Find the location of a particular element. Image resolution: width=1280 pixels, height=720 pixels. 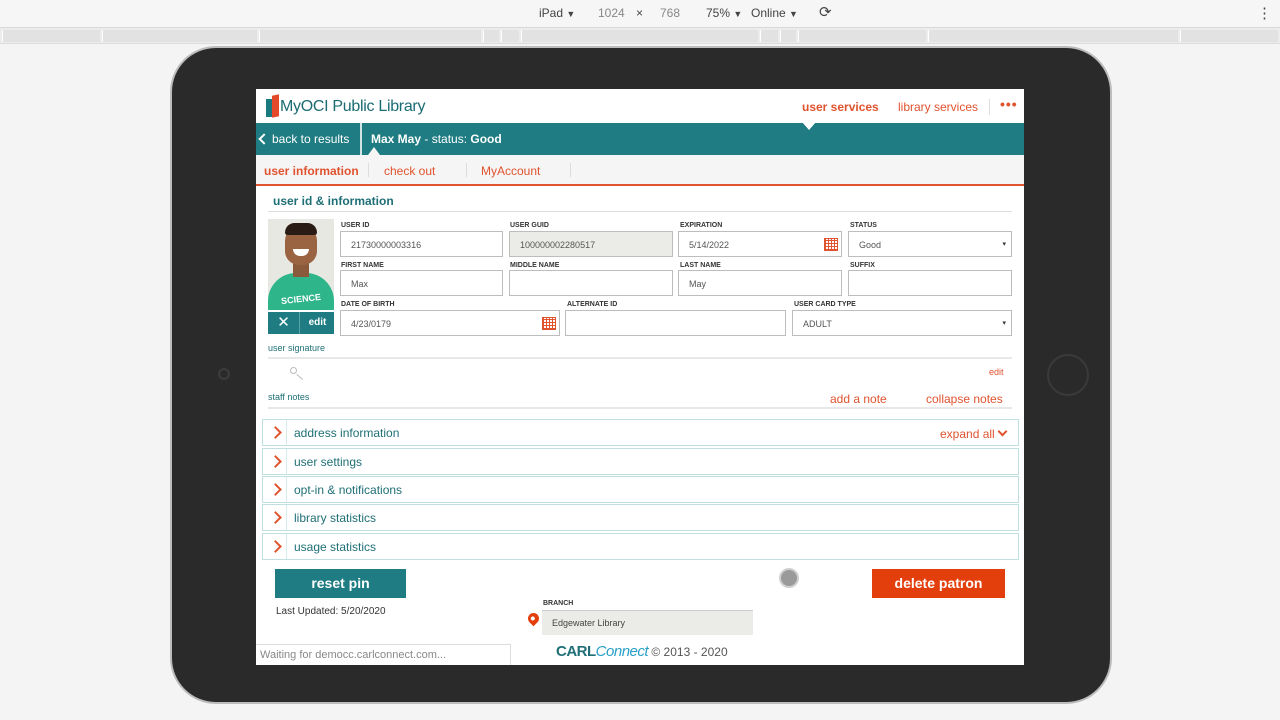

accordion-label: user settings is located at coordinates (328, 462).